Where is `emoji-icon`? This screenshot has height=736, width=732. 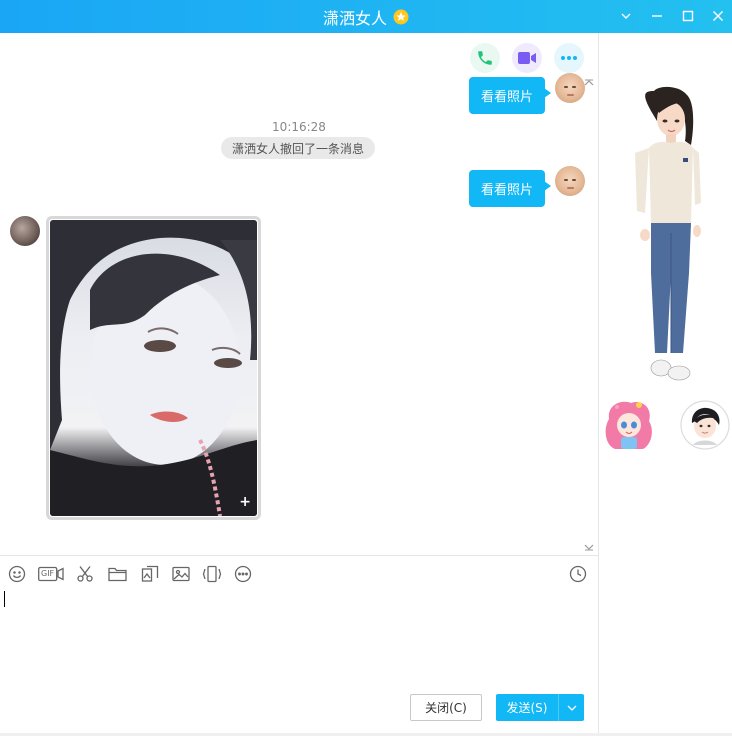
emoji-icon is located at coordinates (17, 574).